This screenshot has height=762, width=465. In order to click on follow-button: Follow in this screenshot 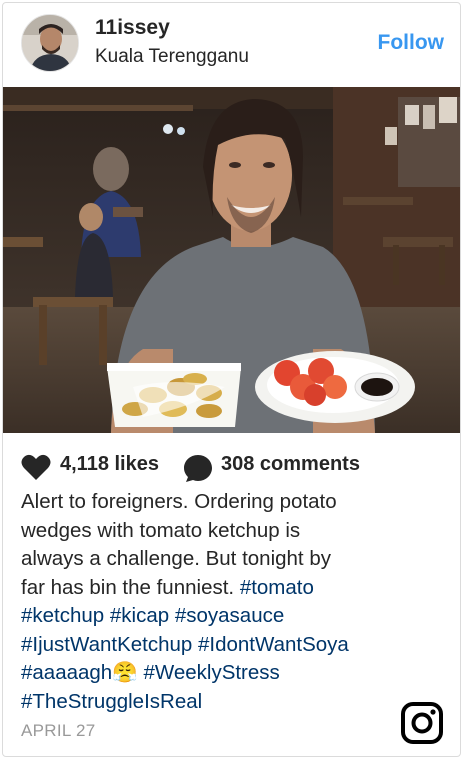, I will do `click(411, 43)`.